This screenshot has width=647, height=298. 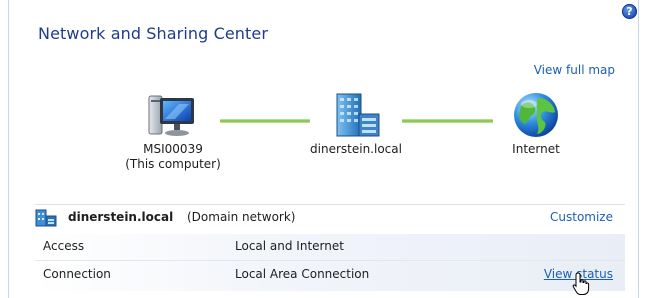 What do you see at coordinates (46, 218) in the screenshot?
I see `domain-network-icon` at bounding box center [46, 218].